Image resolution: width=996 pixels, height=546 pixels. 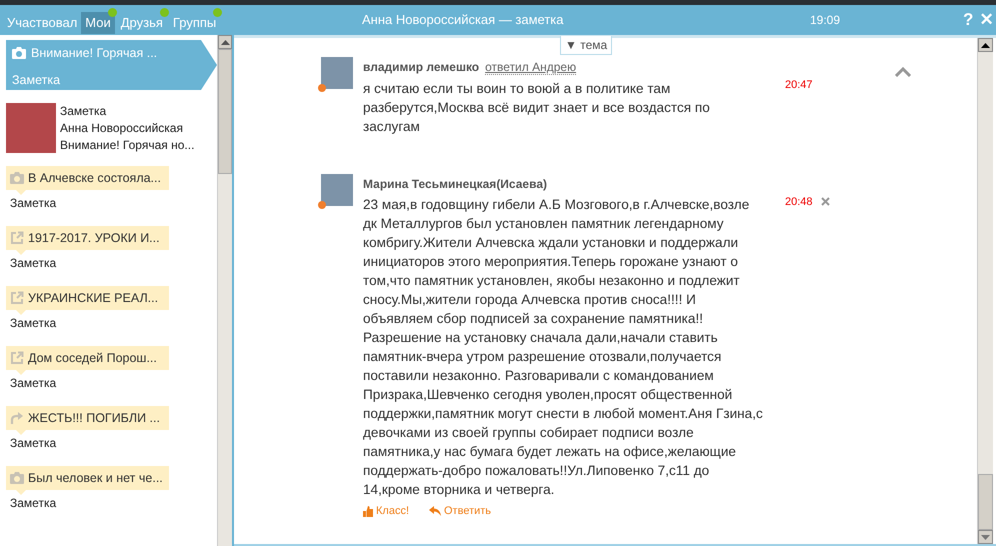 What do you see at coordinates (195, 21) in the screenshot?
I see `tab: Группы` at bounding box center [195, 21].